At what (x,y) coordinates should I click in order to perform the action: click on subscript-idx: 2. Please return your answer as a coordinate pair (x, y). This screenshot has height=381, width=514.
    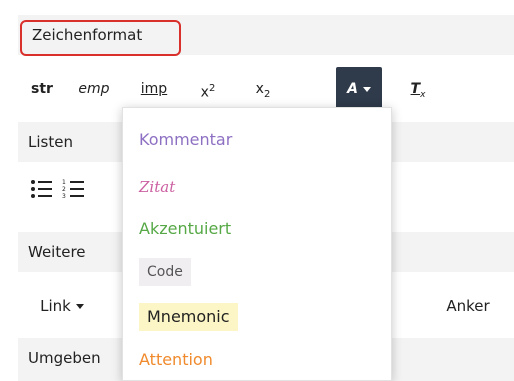
    Looking at the image, I should click on (267, 94).